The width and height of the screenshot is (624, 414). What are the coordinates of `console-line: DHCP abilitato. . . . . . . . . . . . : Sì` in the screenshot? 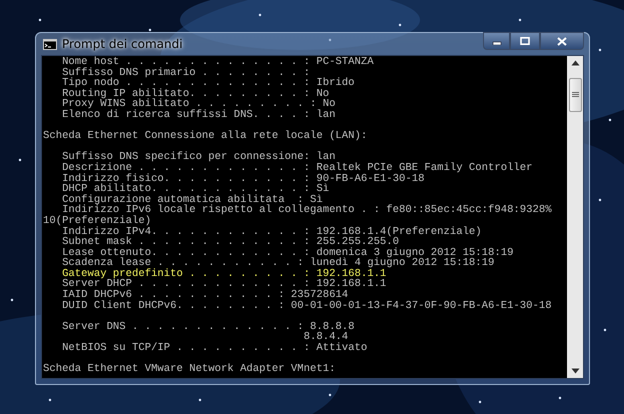 It's located at (196, 189).